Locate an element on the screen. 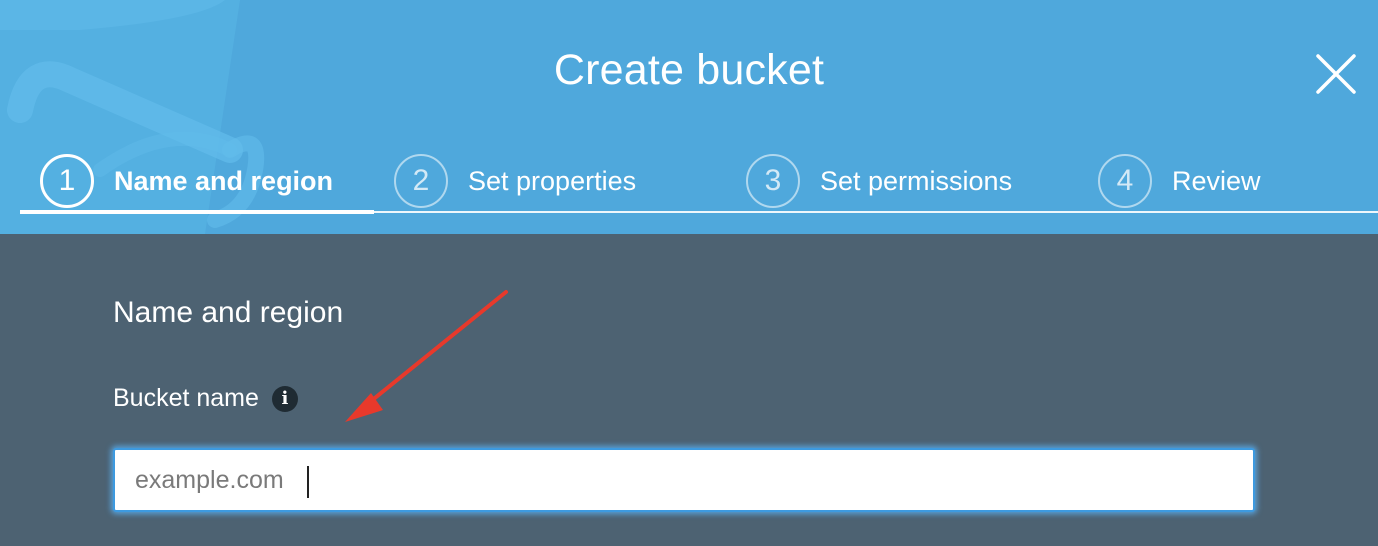 This screenshot has height=546, width=1378. step-label: Name and region is located at coordinates (224, 180).